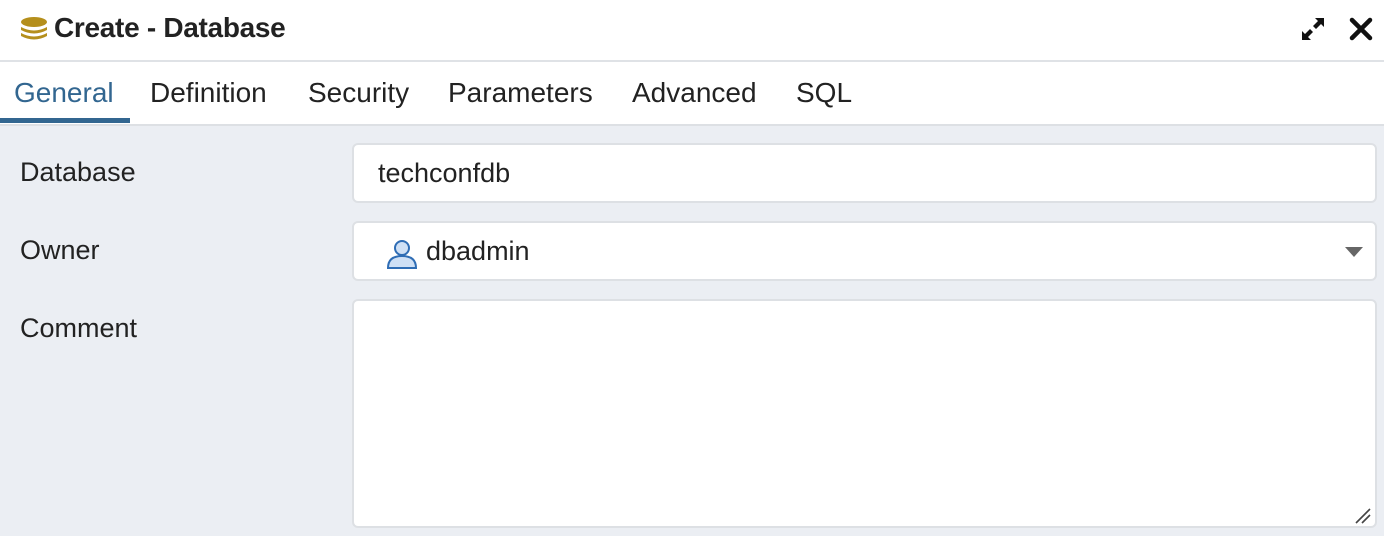  What do you see at coordinates (478, 251) in the screenshot?
I see `owner-value: dbadmin` at bounding box center [478, 251].